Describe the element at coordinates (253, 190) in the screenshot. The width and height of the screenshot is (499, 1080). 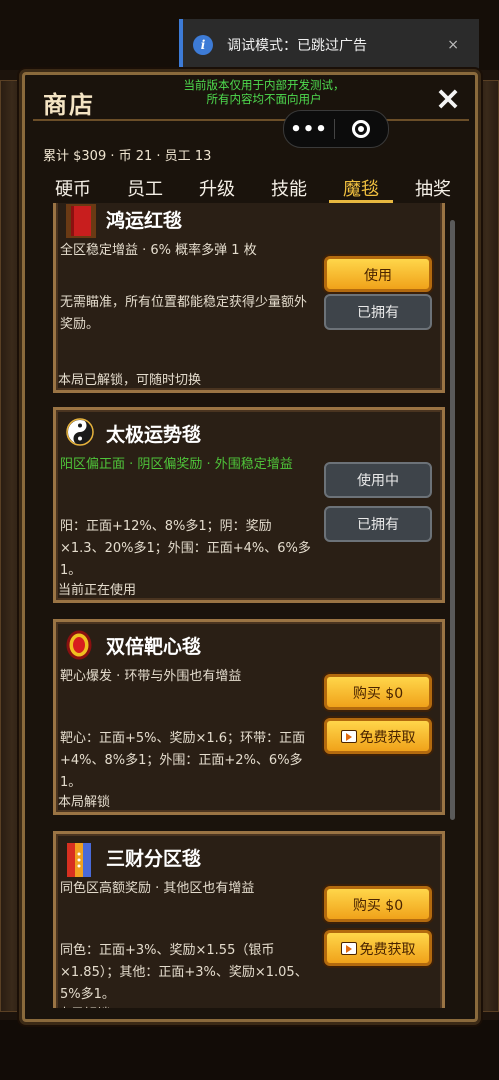
I see `shop-tabs: 硬币 员工 升级 技能 魔毯 抽奖` at that location.